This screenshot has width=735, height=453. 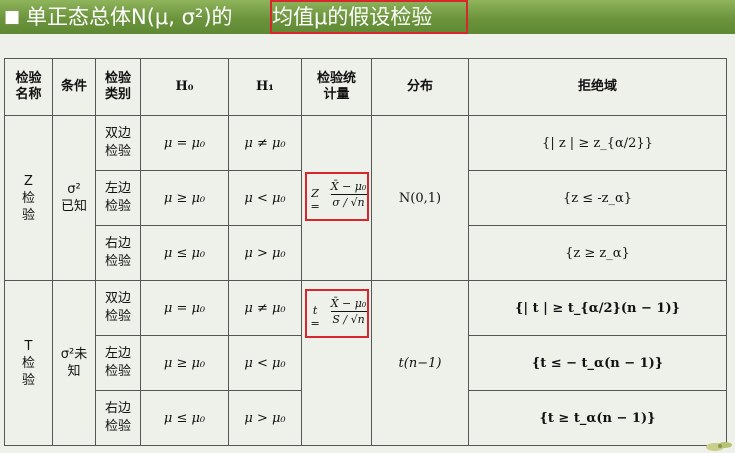 I want to click on header-name: 检验 名称, so click(x=28, y=87).